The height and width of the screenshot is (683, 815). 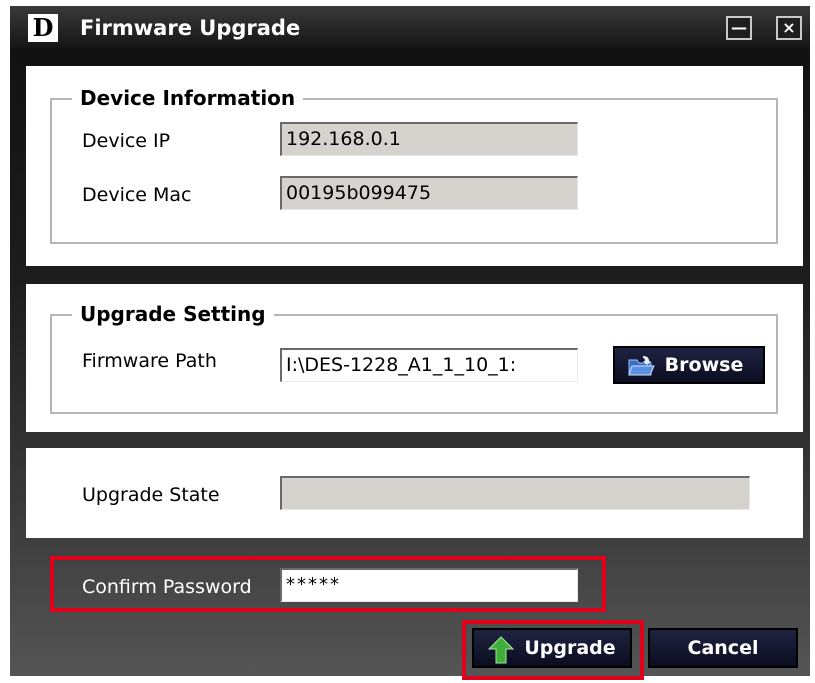 What do you see at coordinates (789, 28) in the screenshot?
I see `close-button: ×` at bounding box center [789, 28].